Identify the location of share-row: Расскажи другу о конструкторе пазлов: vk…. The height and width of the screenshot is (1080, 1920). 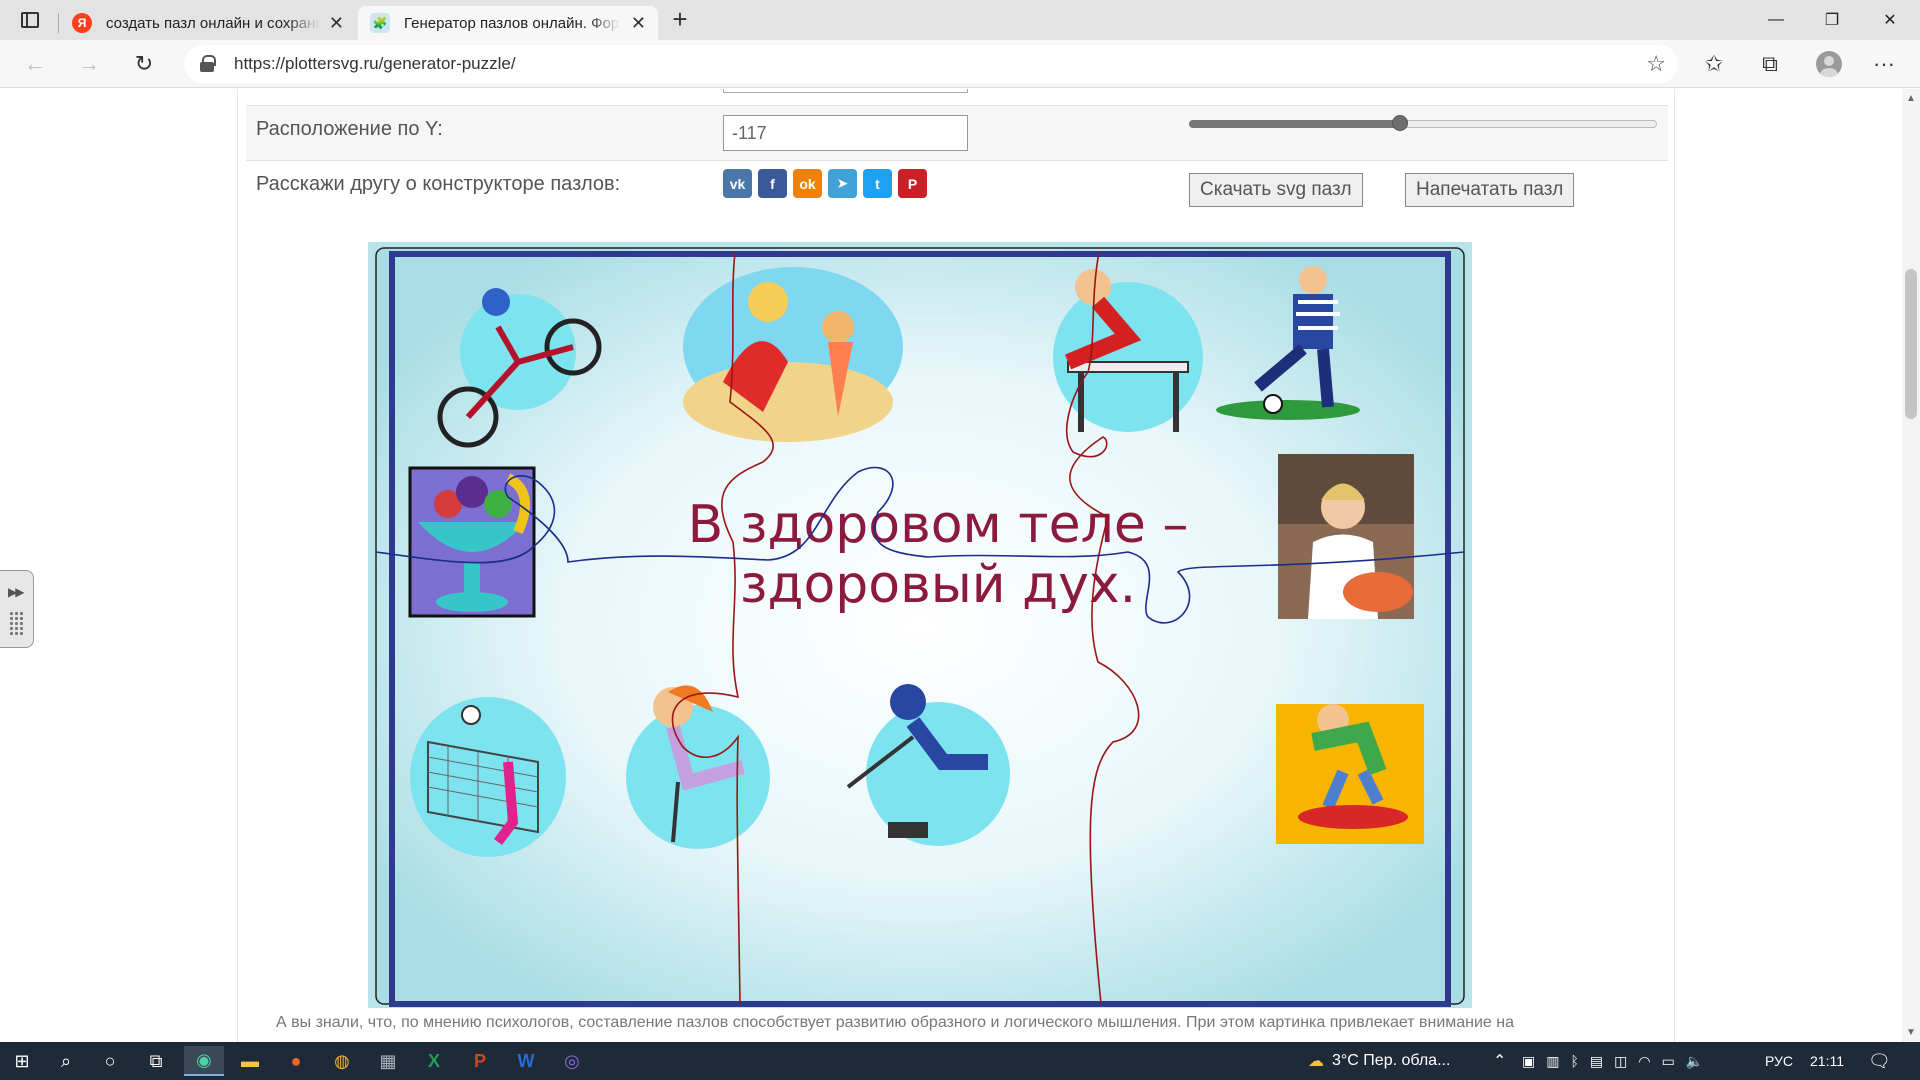
(957, 189).